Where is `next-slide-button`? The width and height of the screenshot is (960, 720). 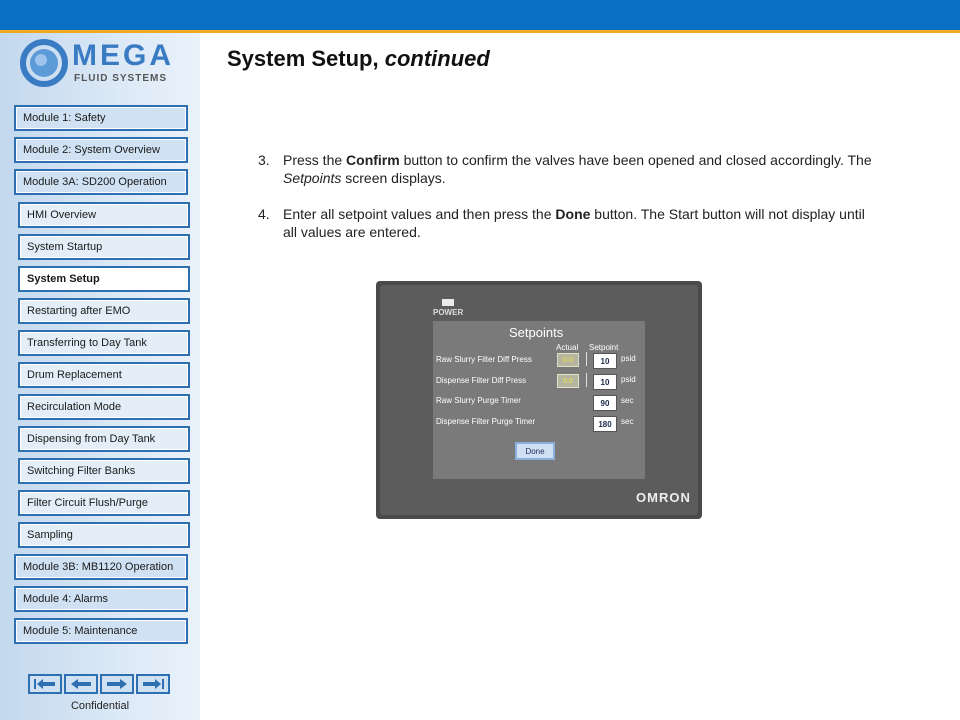
next-slide-button is located at coordinates (117, 684).